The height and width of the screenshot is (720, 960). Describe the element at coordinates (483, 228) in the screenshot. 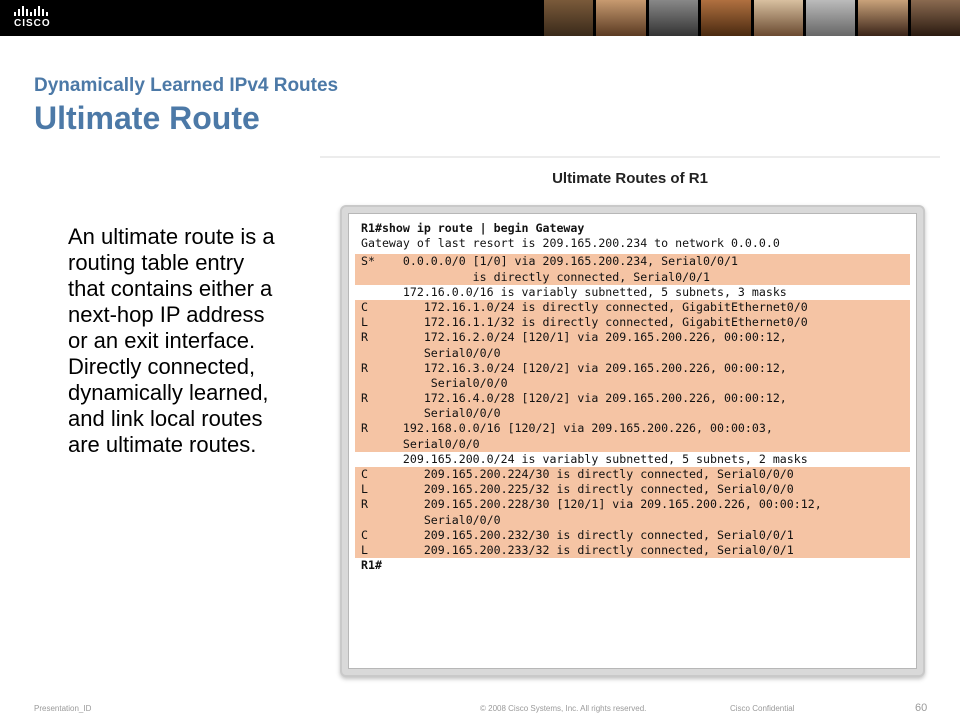

I see `terminal-command: show ip route | begin Gateway` at that location.